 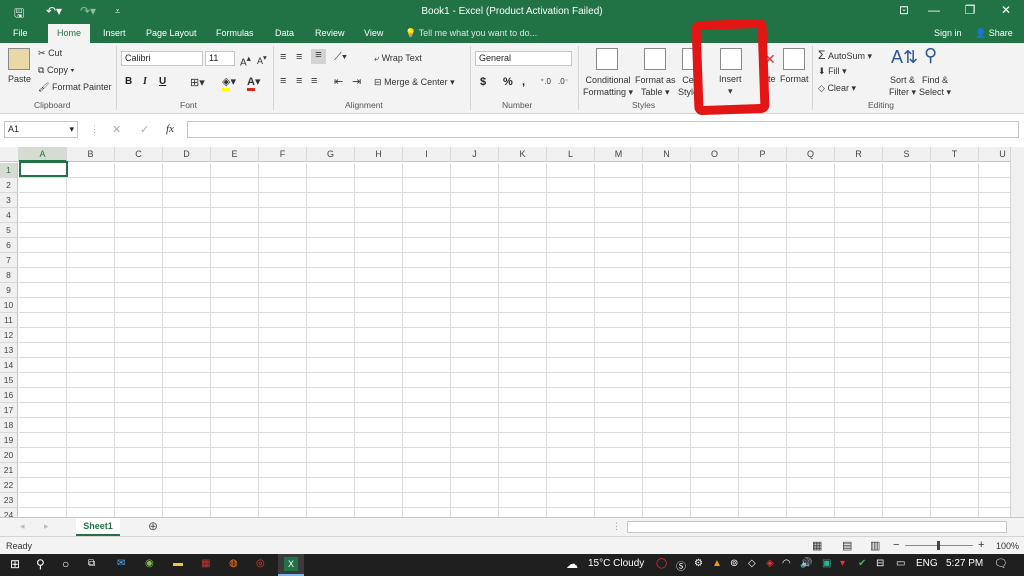 I want to click on weather-text: 15°C Cloudy, so click(x=616, y=563).